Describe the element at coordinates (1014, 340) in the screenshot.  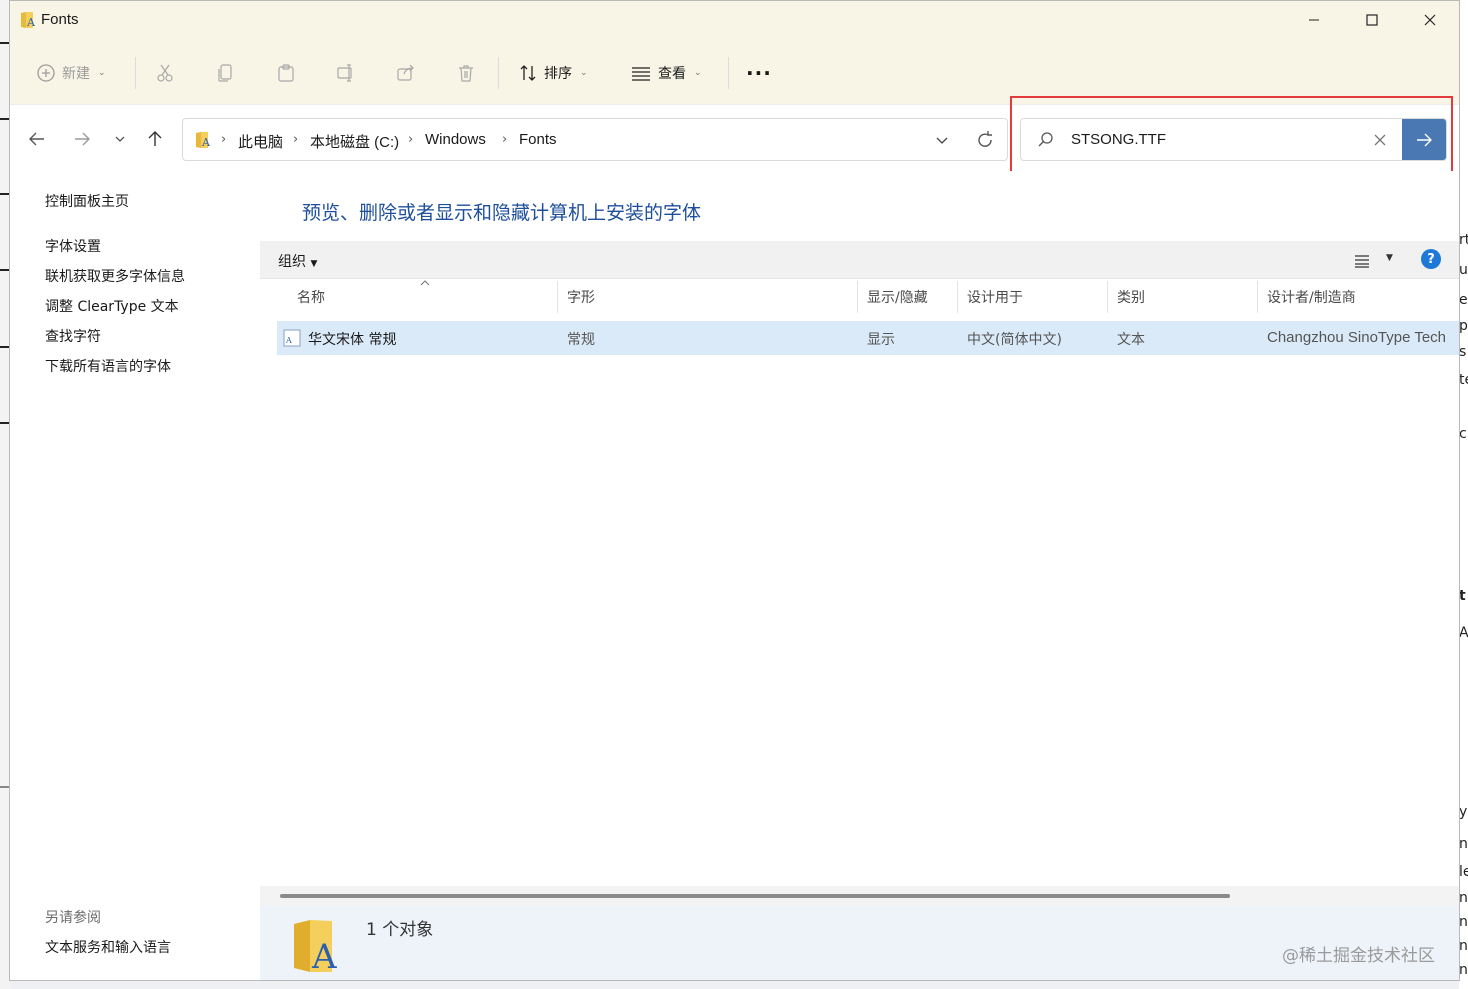
I see `font-designed-for-cell: 中文(简体中文)` at that location.